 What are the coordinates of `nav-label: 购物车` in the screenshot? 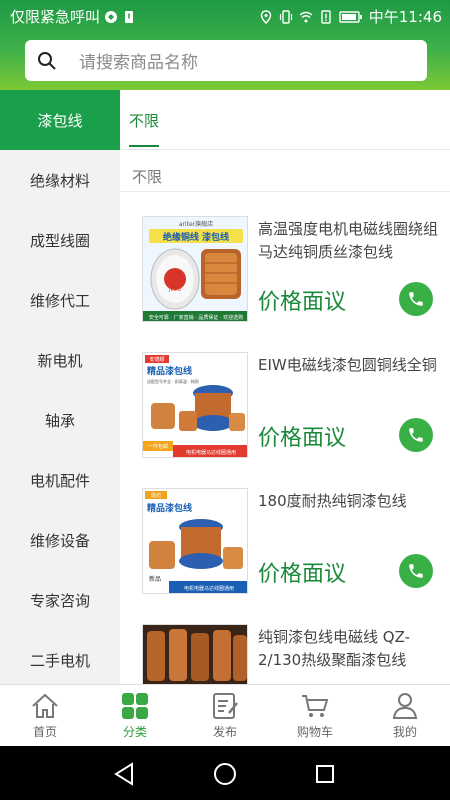 It's located at (314, 732).